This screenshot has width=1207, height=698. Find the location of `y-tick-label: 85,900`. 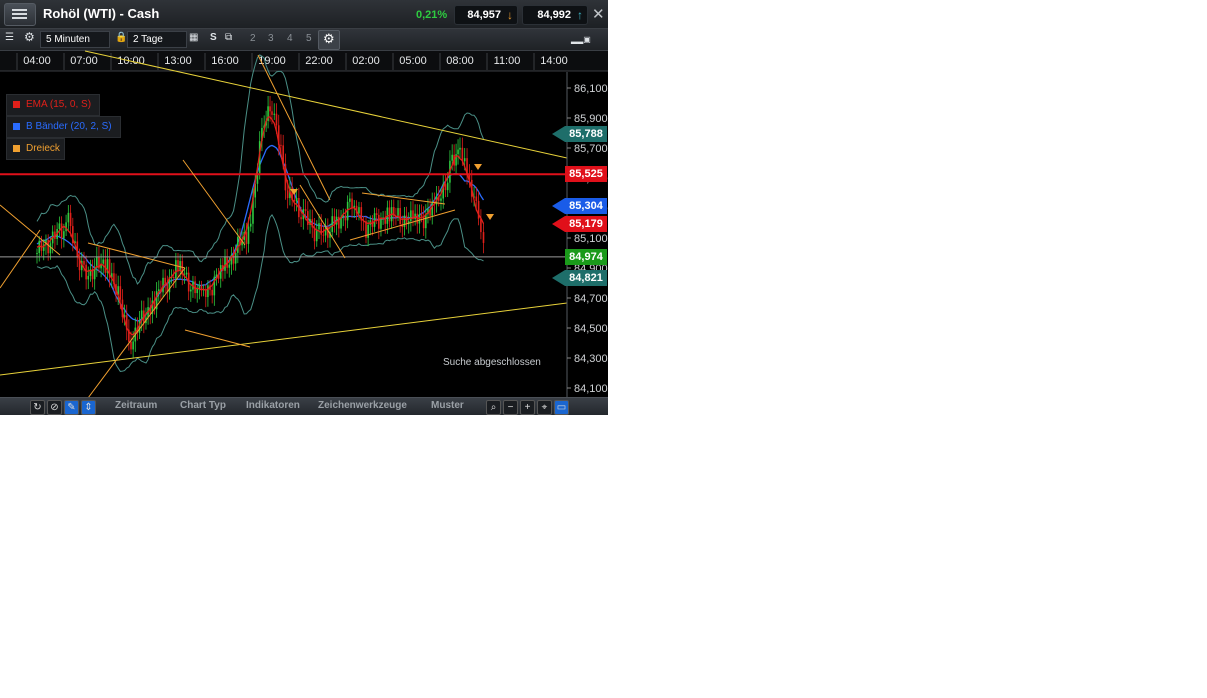

y-tick-label: 85,900 is located at coordinates (591, 119).